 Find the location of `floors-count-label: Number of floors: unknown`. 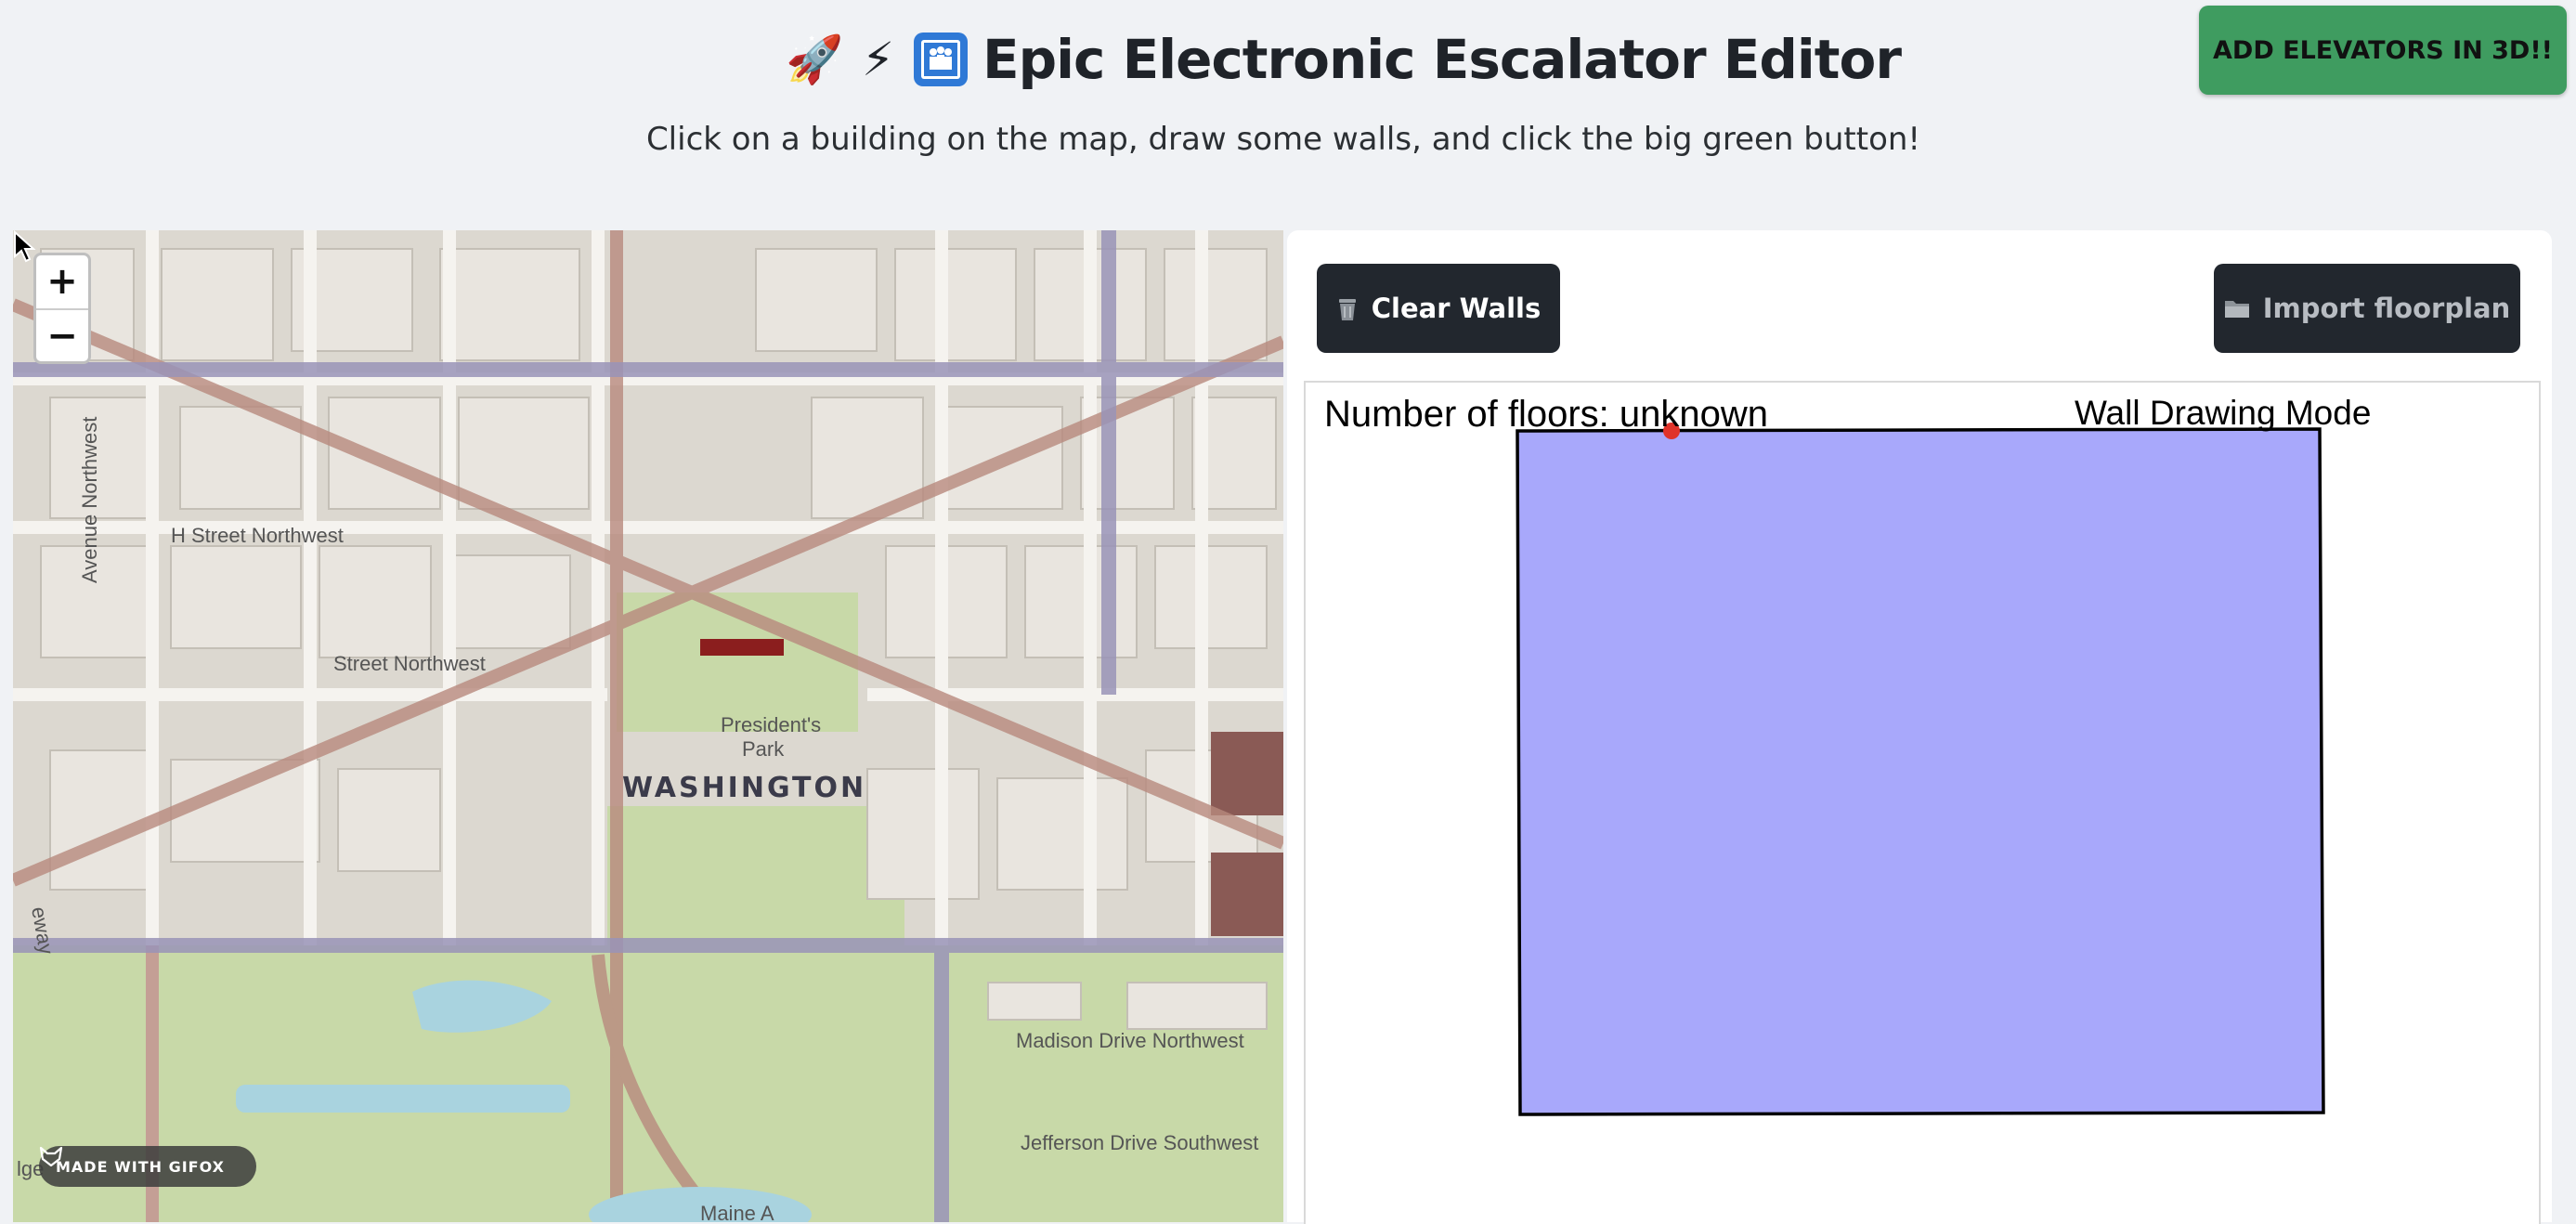

floors-count-label: Number of floors: unknown is located at coordinates (1547, 414).